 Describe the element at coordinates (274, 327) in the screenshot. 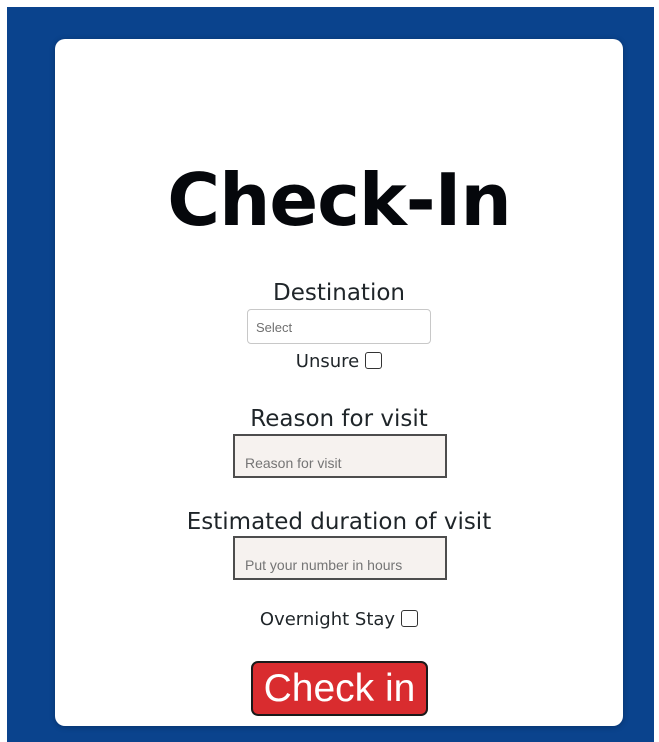

I see `destination-select-value: Select` at that location.